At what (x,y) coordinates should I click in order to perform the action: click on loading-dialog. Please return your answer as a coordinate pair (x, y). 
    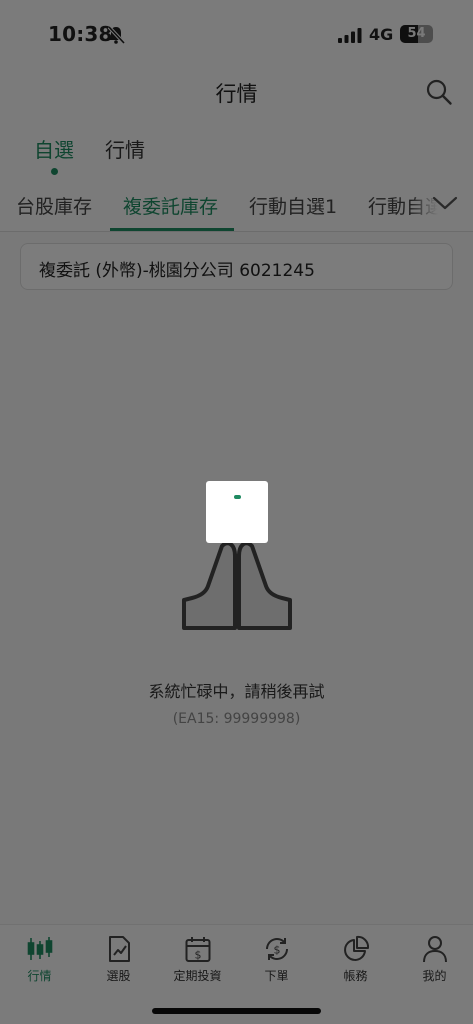
    Looking at the image, I should click on (237, 512).